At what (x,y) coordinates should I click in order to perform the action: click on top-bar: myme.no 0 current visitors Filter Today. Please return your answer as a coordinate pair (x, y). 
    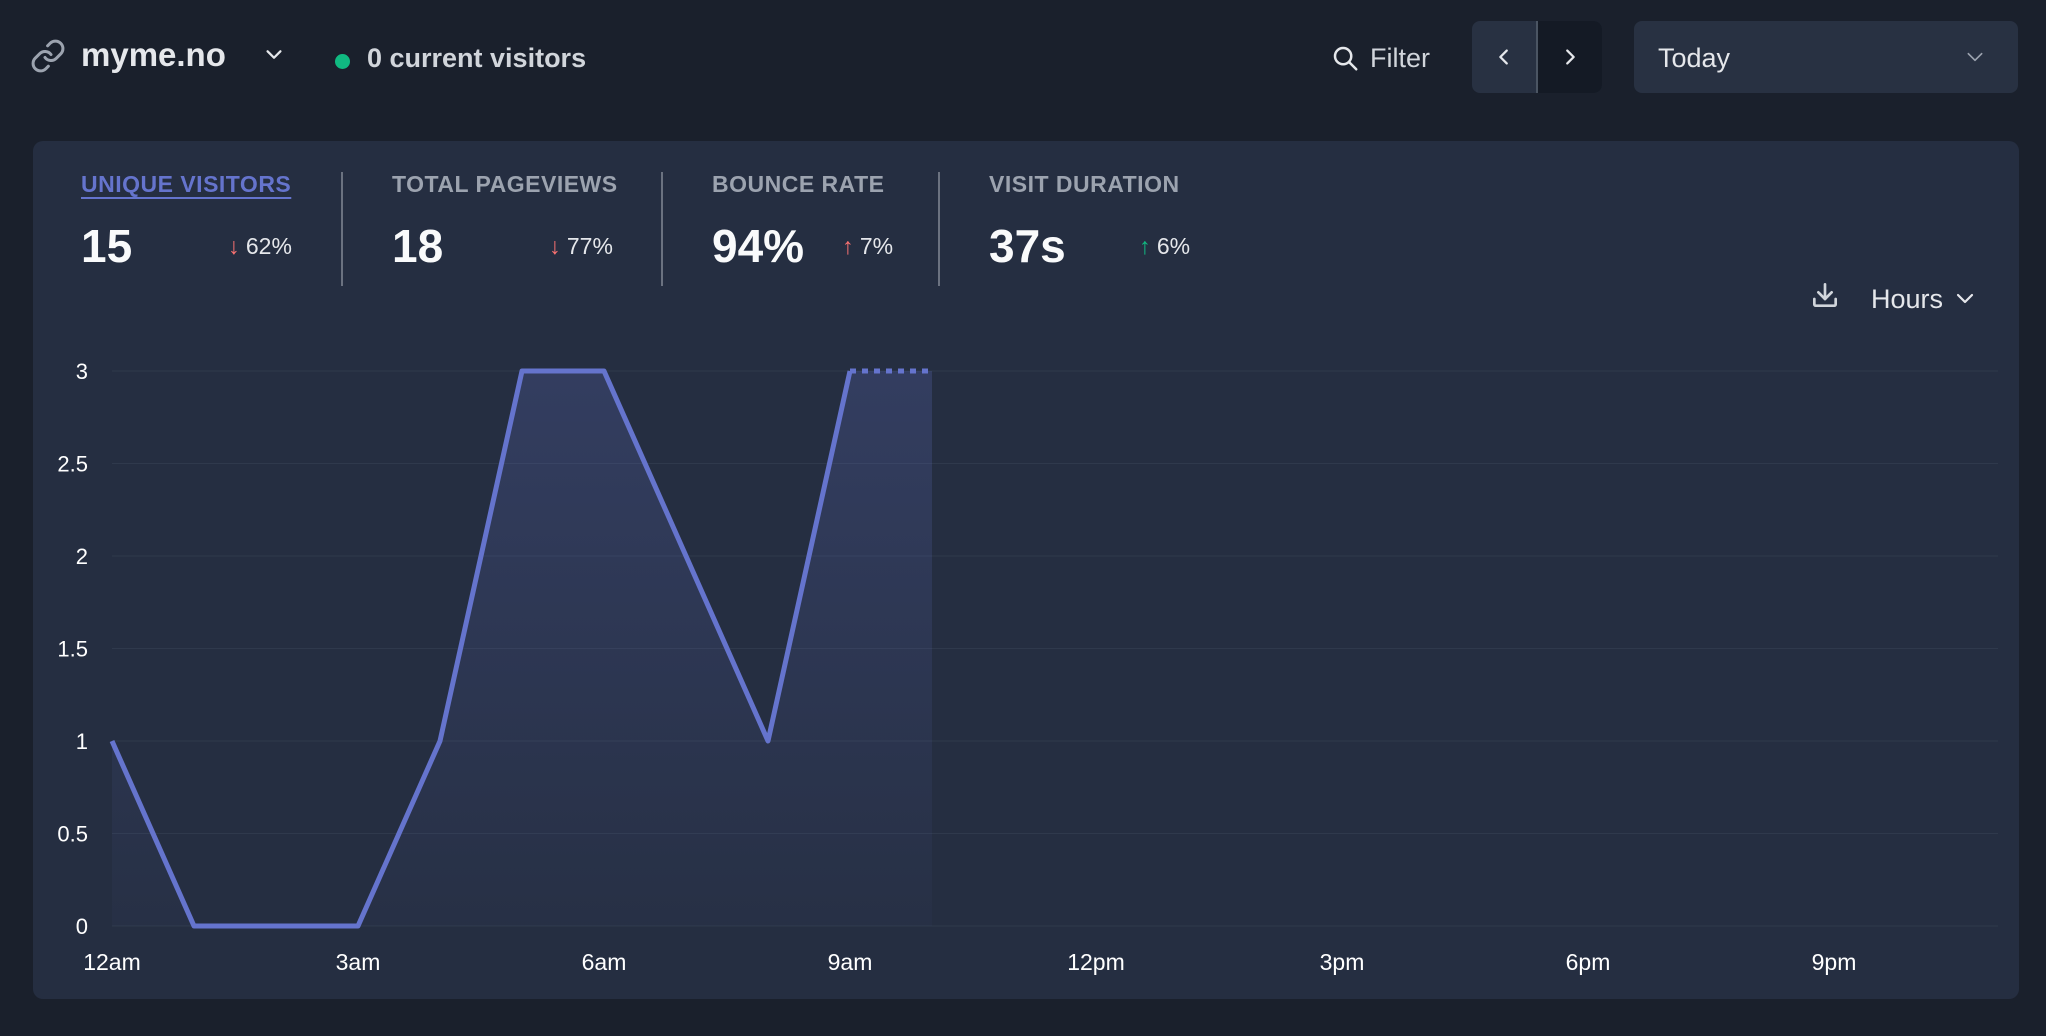
    Looking at the image, I should click on (1023, 60).